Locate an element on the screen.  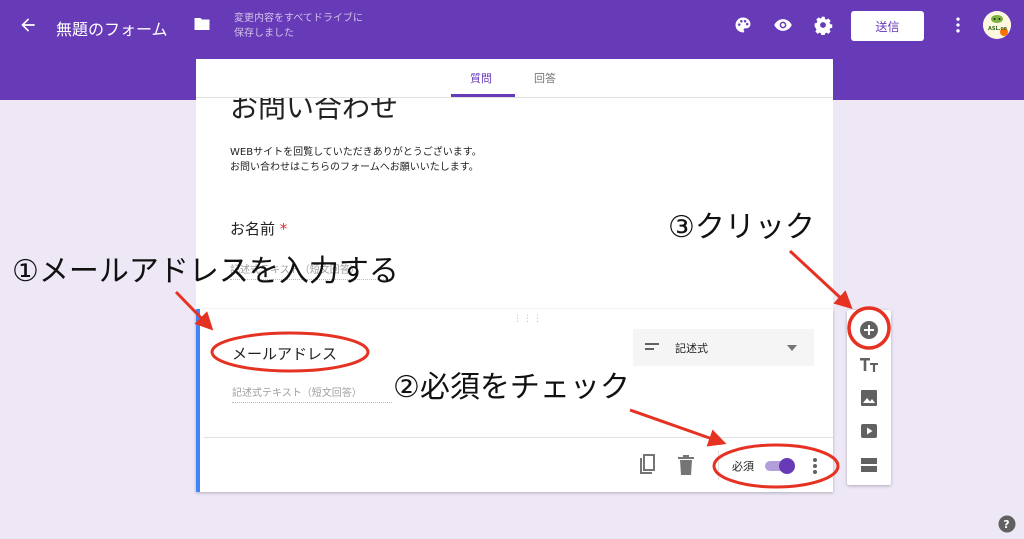
form-description-line1: WEBサイトを回覧していただきありがとうございます。 is located at coordinates (356, 152).